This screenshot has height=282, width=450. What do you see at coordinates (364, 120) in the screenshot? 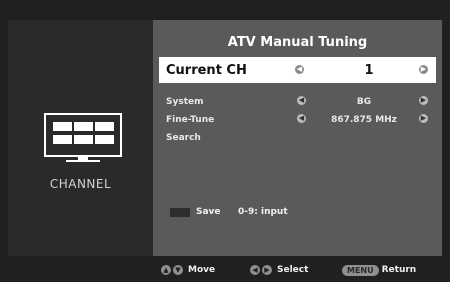
I see `fine-tune-value: 867.875 MHz` at bounding box center [364, 120].